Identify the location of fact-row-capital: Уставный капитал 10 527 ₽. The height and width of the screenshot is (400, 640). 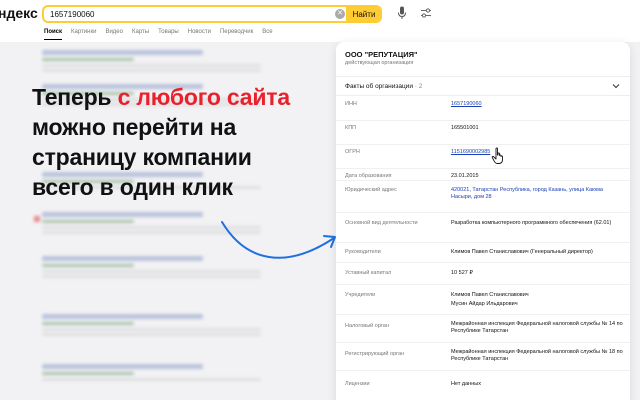
(483, 274).